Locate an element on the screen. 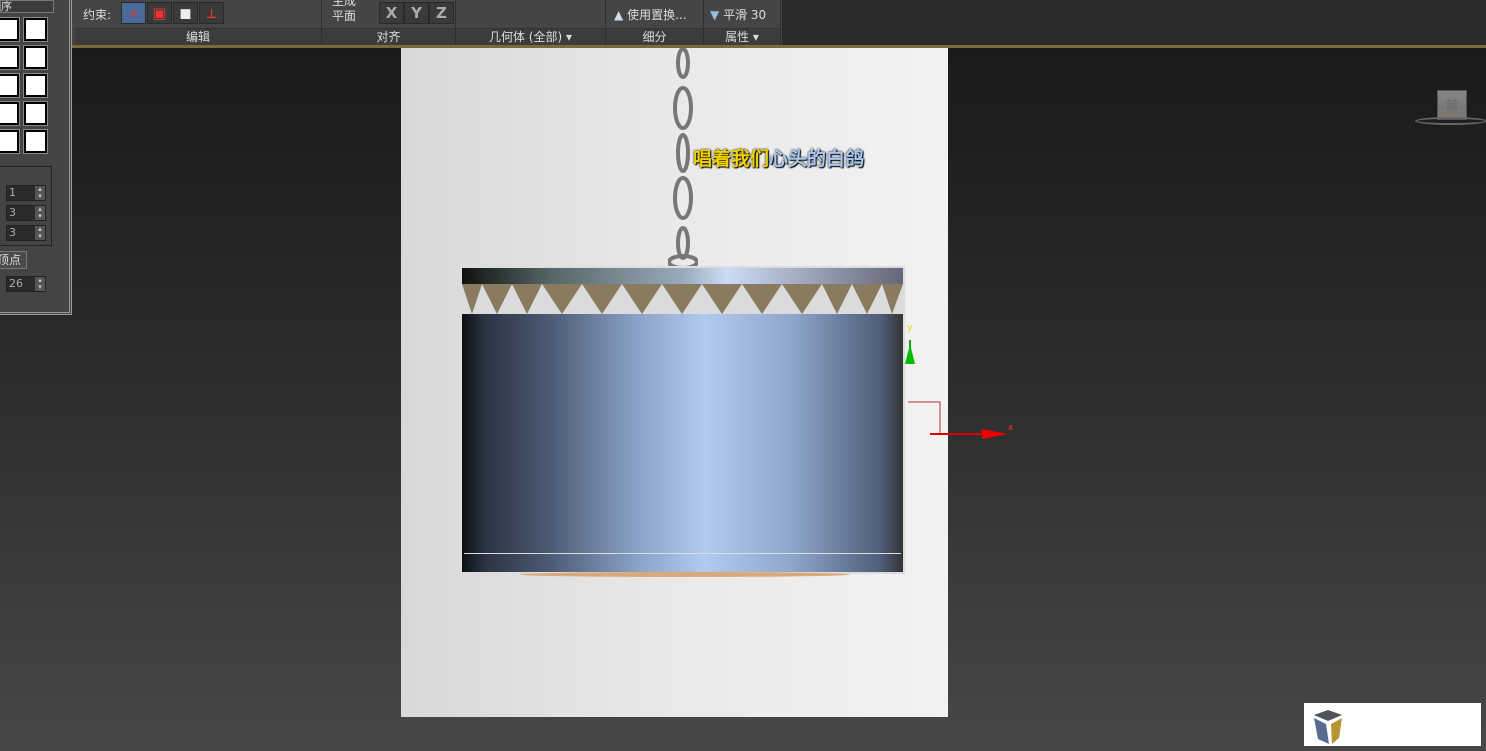 The image size is (1486, 751). constraint-none-button: ✕ is located at coordinates (133, 13).